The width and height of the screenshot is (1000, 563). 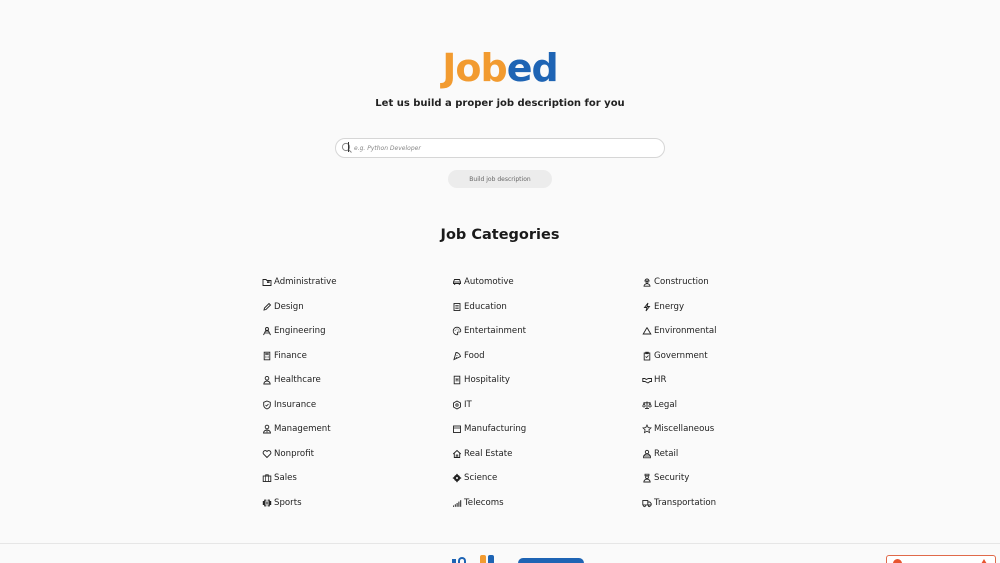 I want to click on category-label: Sports, so click(x=288, y=502).